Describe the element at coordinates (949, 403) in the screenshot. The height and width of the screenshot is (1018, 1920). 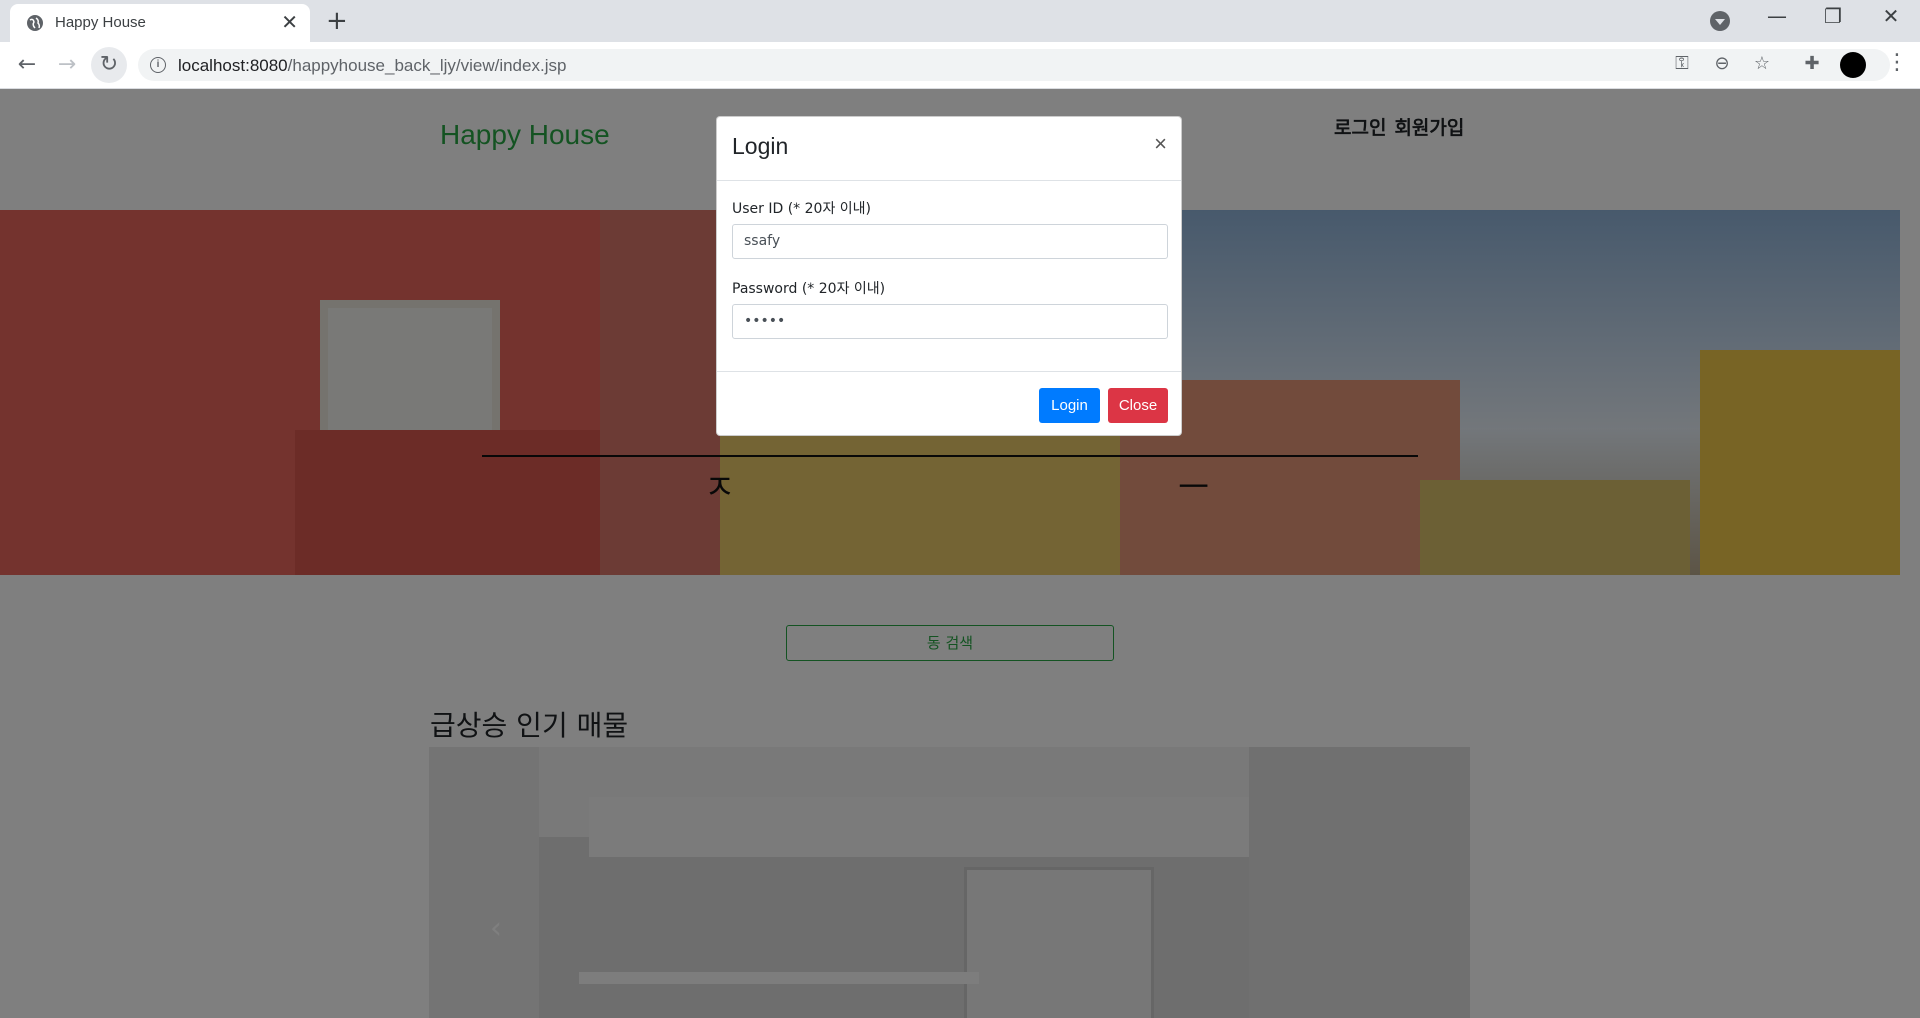
I see `modal-footer: Login Close` at that location.